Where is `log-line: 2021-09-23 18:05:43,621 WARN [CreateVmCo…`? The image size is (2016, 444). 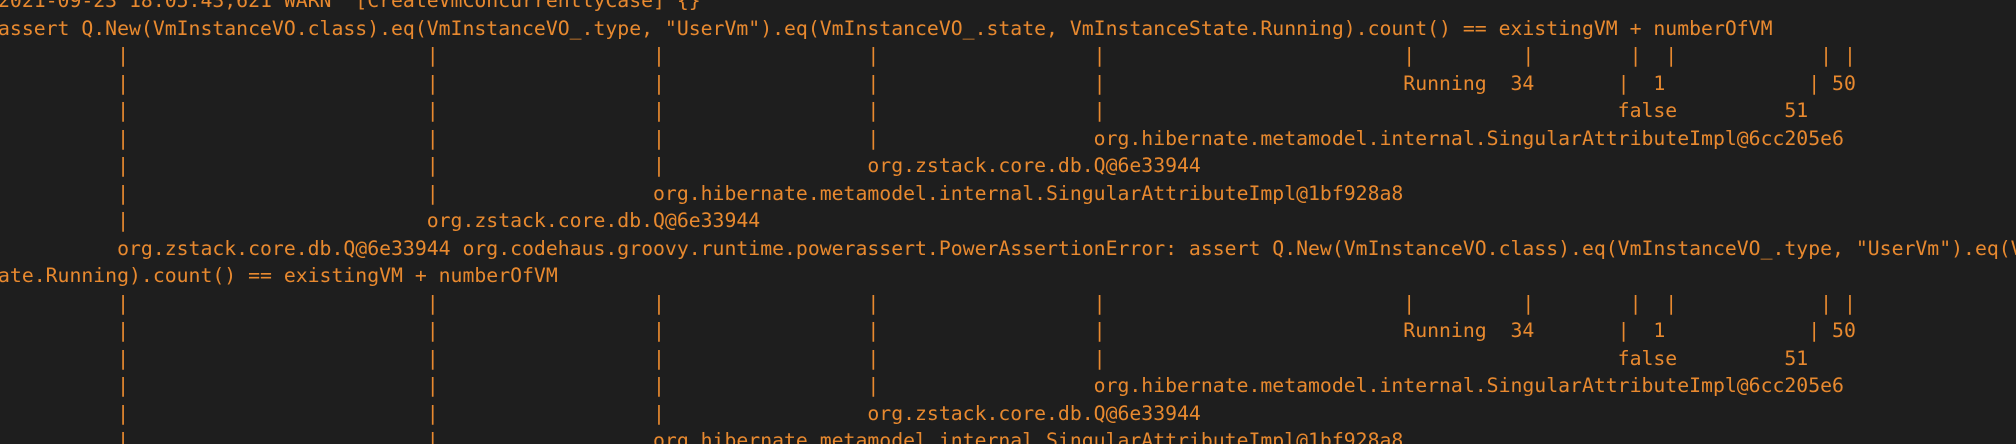
log-line: 2021-09-23 18:05:43,621 WARN [CreateVmCo… is located at coordinates (350, 6).